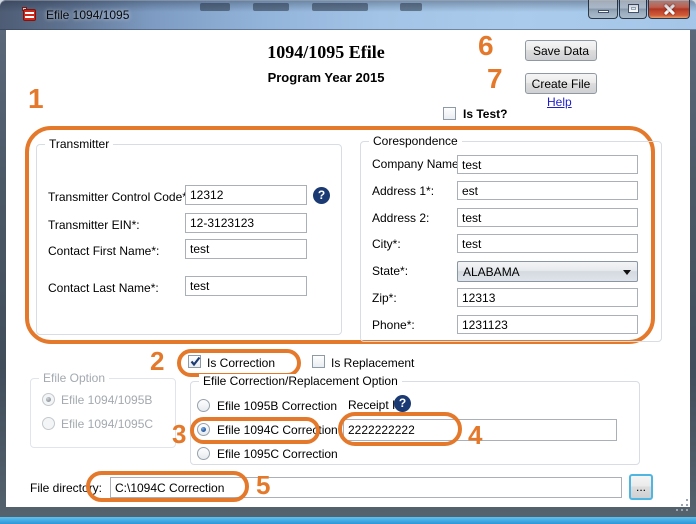 This screenshot has height=524, width=696. I want to click on is-replacement-checkbox, so click(318, 361).